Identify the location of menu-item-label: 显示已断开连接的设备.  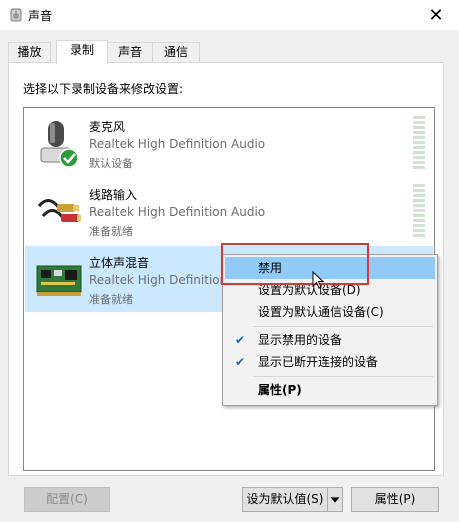
(318, 362).